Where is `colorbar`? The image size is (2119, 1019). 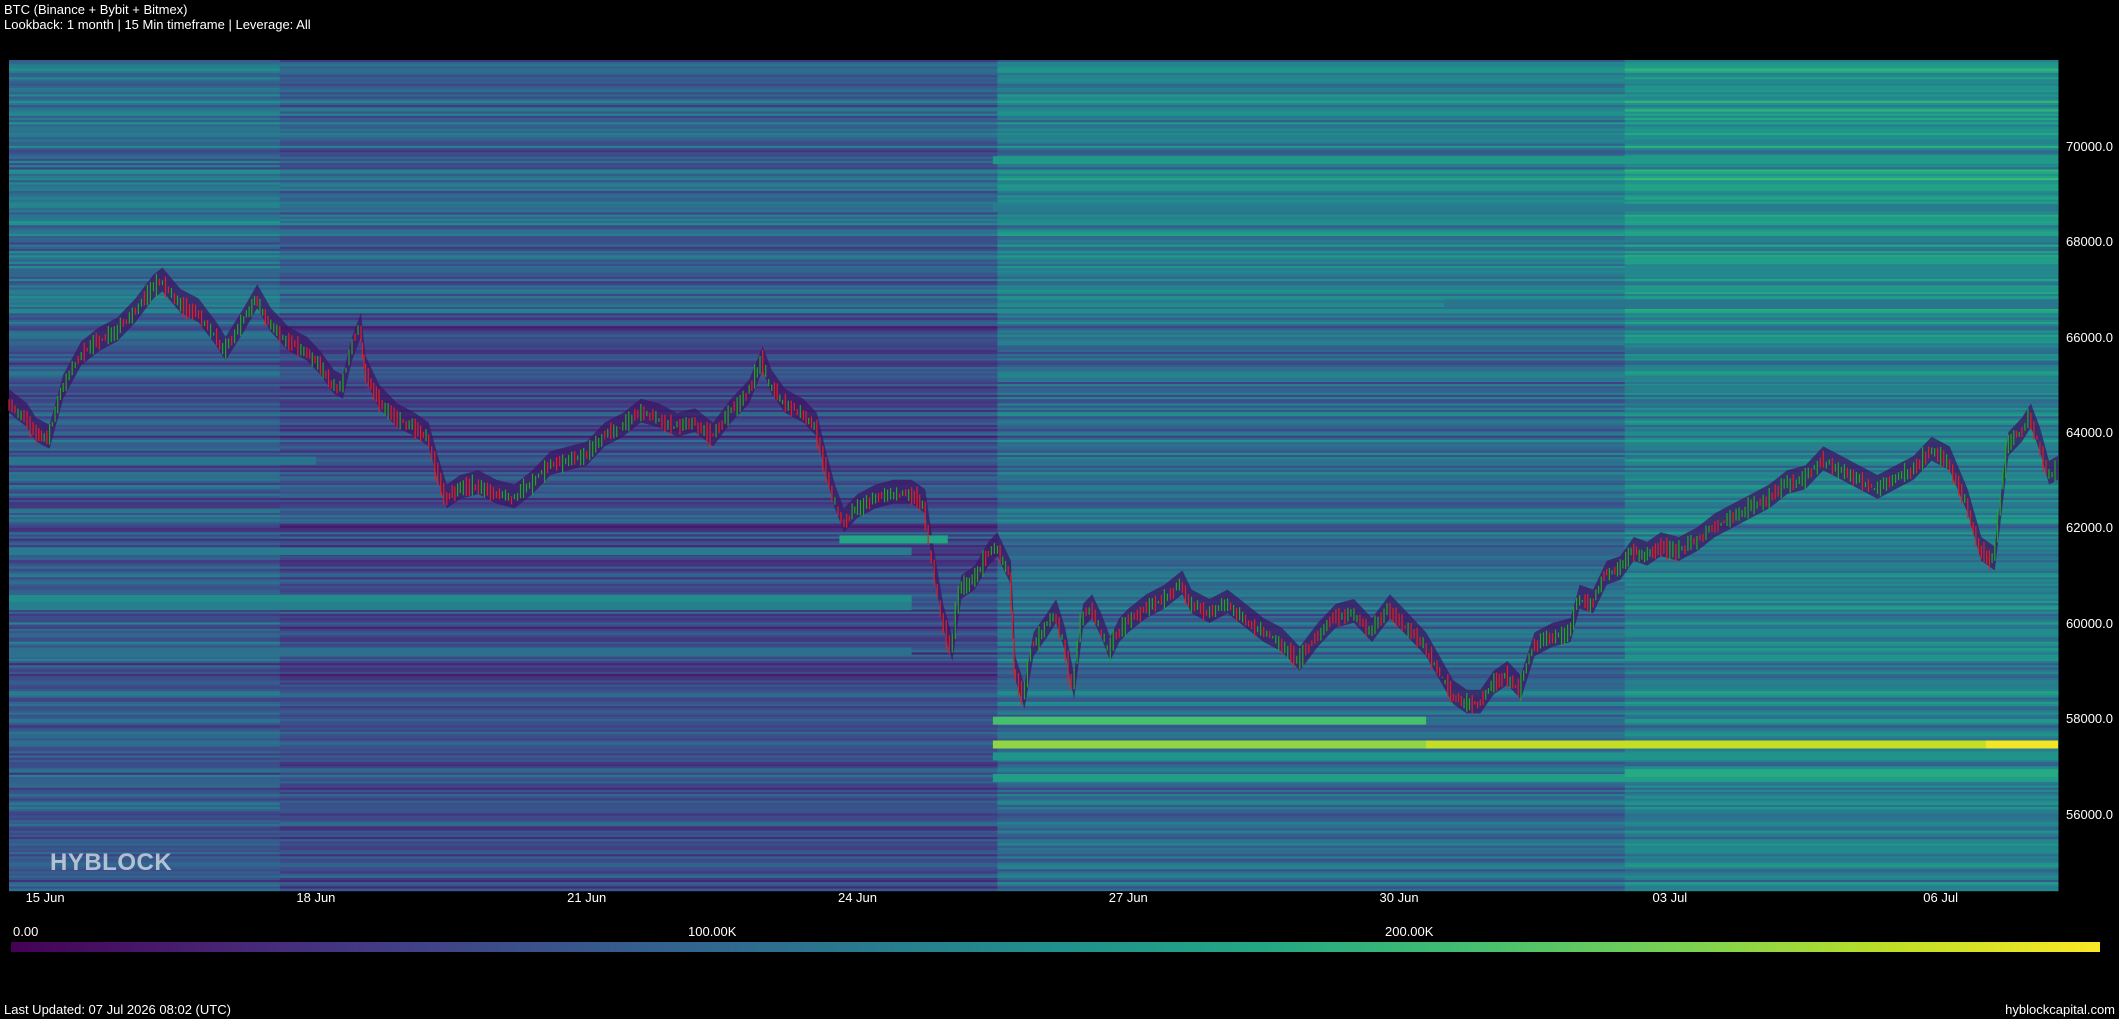
colorbar is located at coordinates (1055, 947).